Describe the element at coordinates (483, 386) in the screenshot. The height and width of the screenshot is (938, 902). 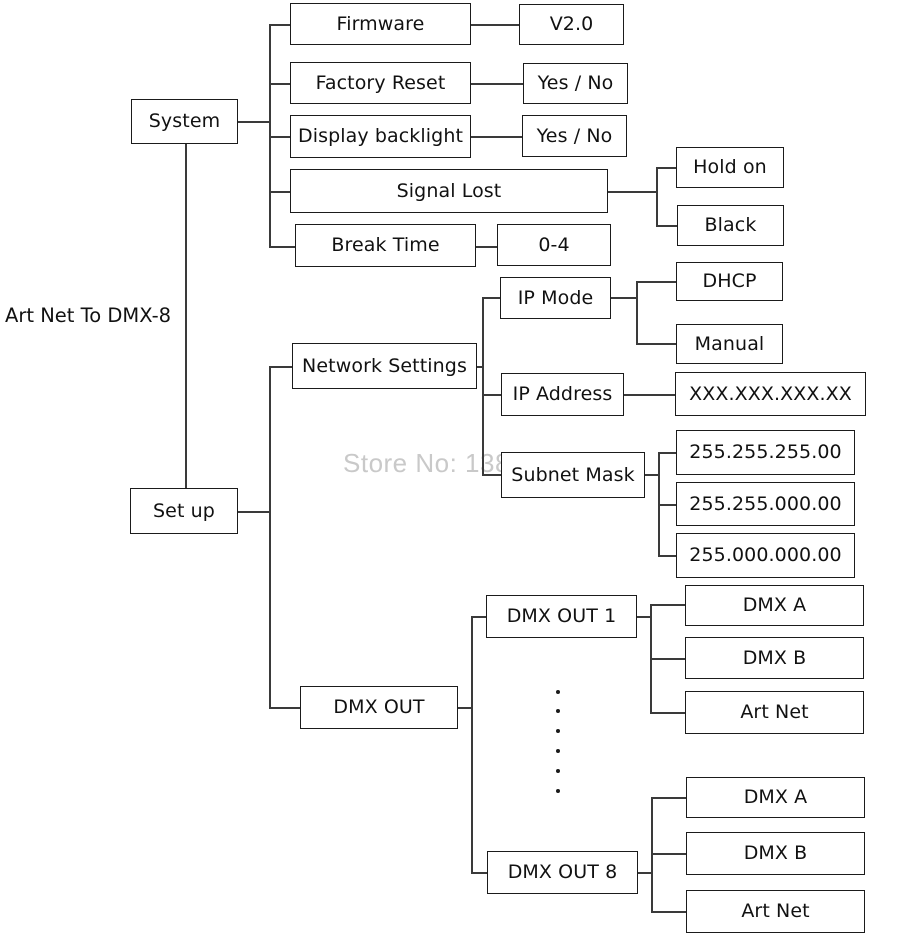
I see `network-settings-branch-bus` at that location.